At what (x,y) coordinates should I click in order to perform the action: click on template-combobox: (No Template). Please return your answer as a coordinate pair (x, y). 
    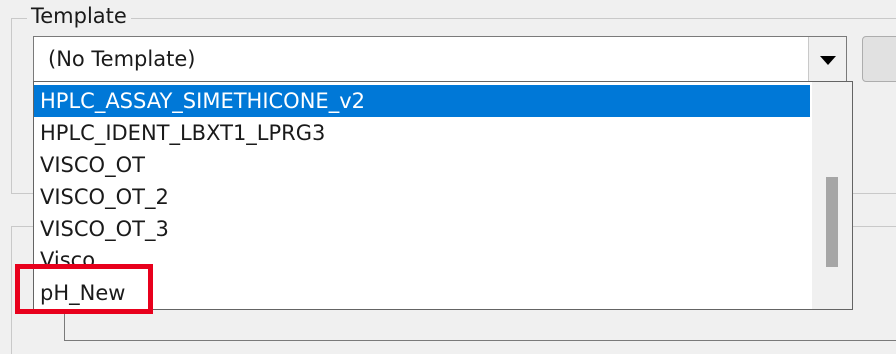
    Looking at the image, I should click on (440, 59).